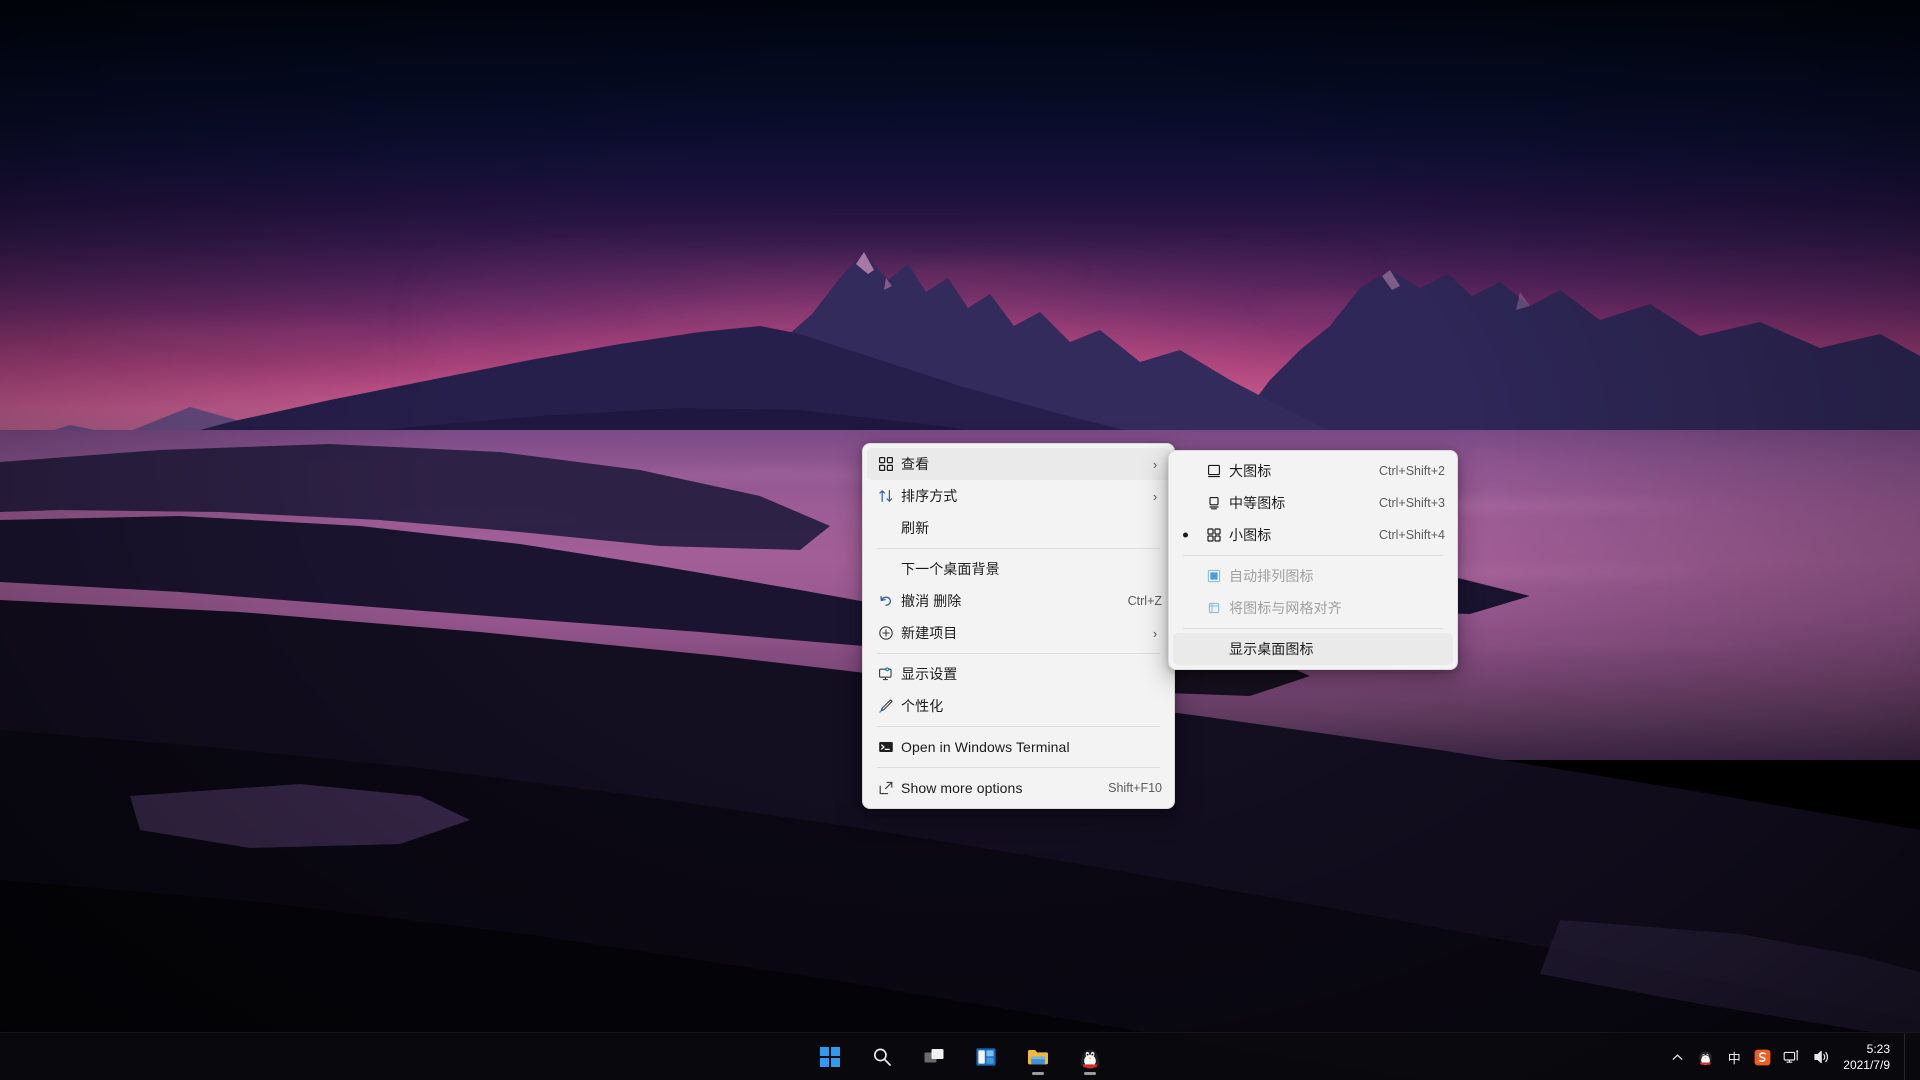 This screenshot has width=1920, height=1080. I want to click on context-menu-item-new-item: 新建项目 ›, so click(1018, 633).